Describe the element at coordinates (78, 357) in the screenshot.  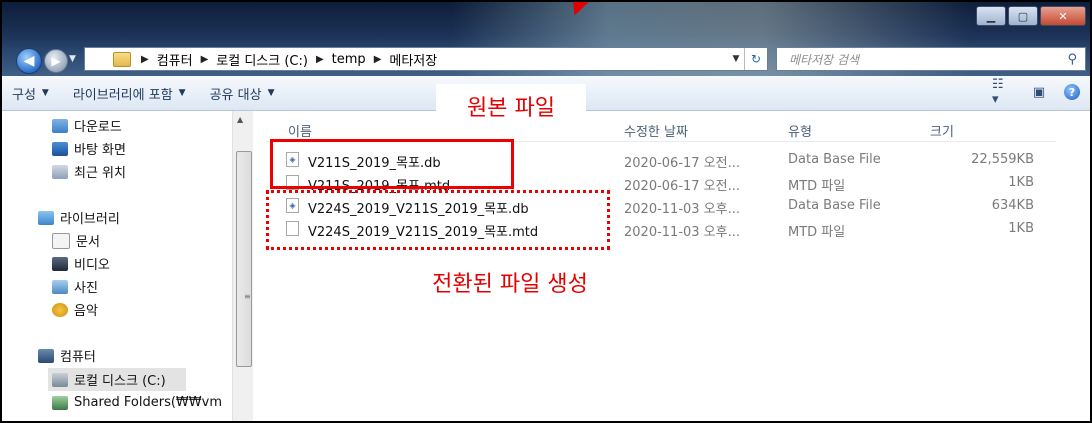
I see `nav-item-label: 컴퓨터` at that location.